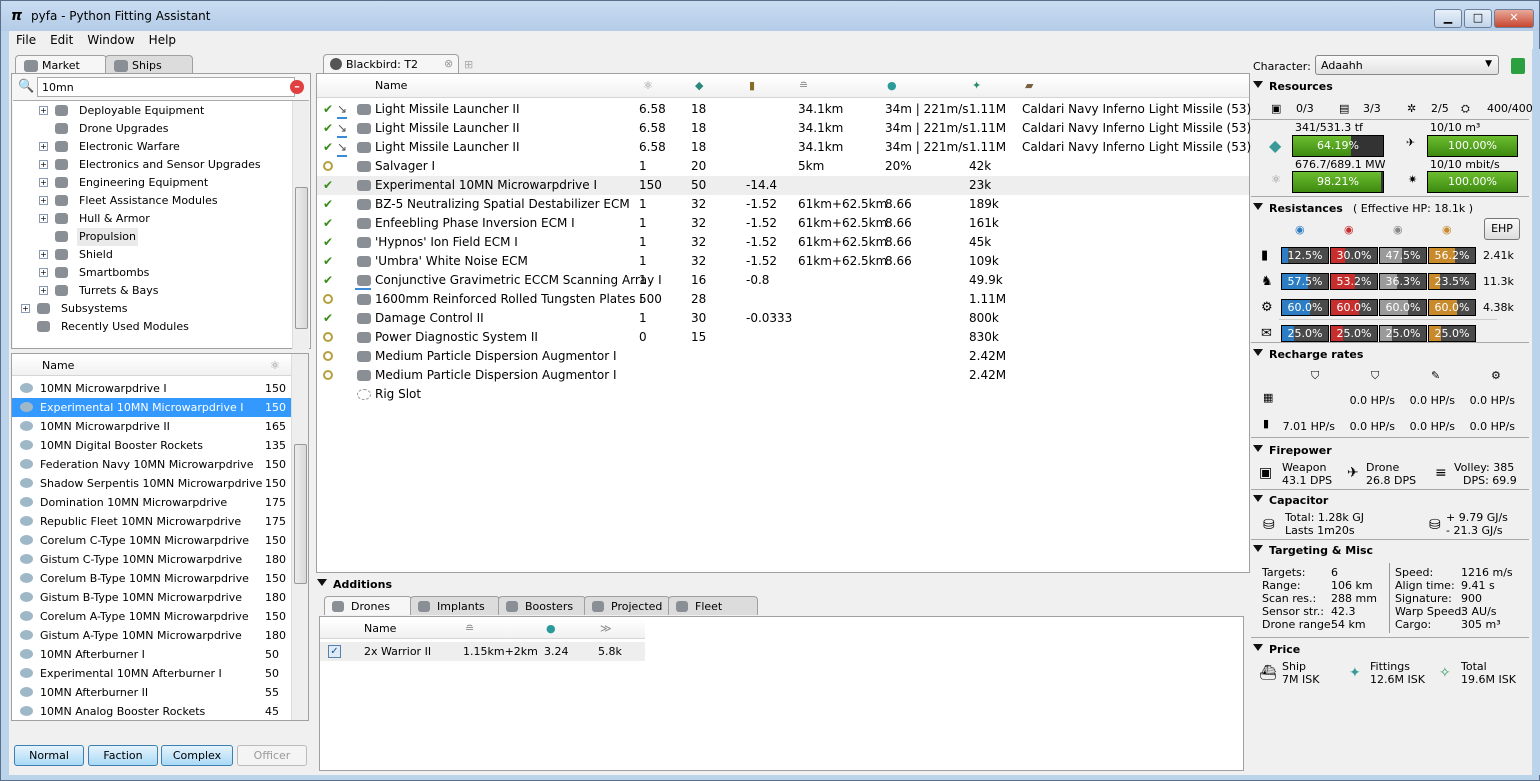  I want to click on minimize-button: ▁, so click(1448, 18).